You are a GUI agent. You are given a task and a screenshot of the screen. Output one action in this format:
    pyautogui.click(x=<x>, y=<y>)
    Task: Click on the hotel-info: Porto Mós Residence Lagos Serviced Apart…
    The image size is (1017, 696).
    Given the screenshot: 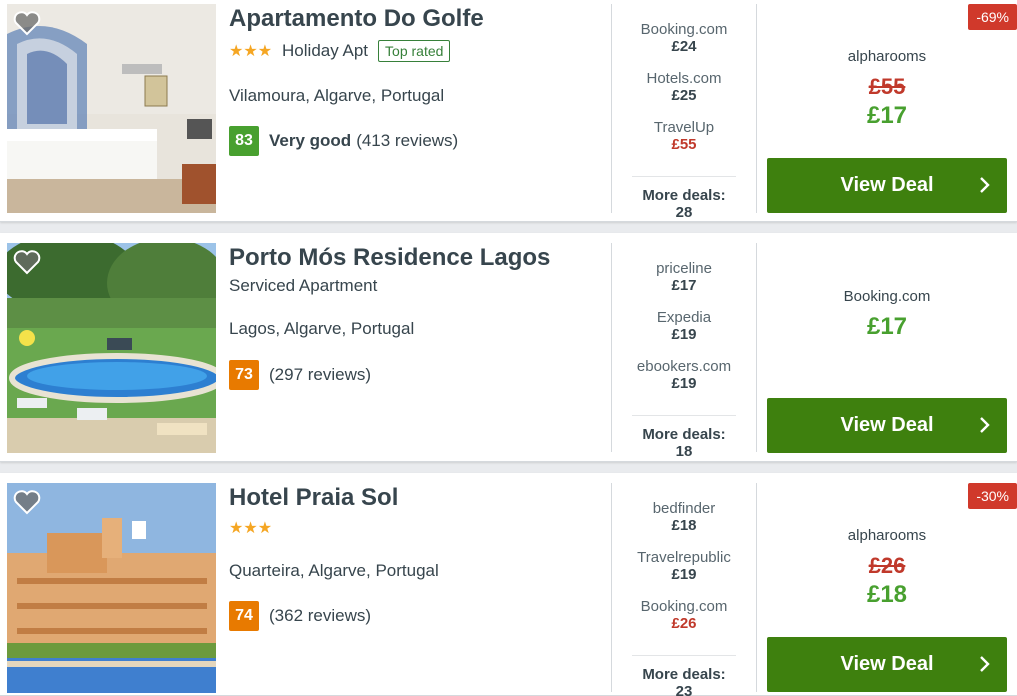 What is the action you would take?
    pyautogui.click(x=414, y=316)
    